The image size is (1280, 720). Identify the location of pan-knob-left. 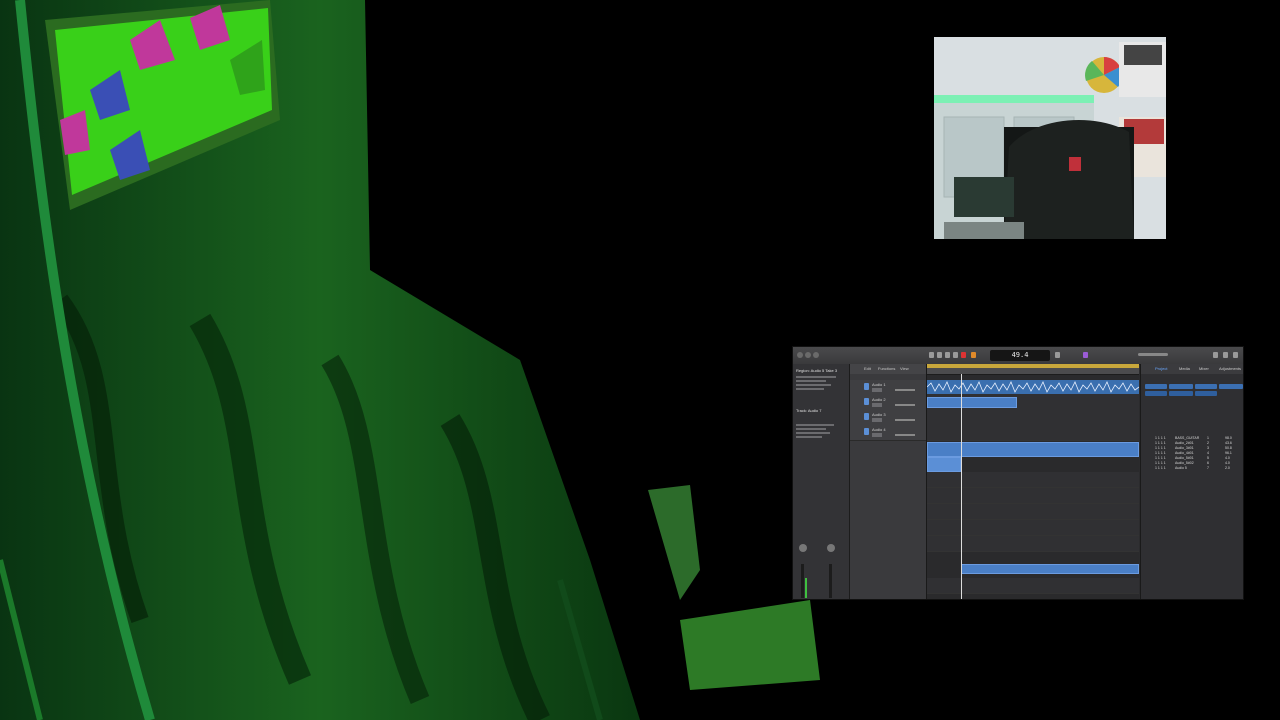
(803, 548).